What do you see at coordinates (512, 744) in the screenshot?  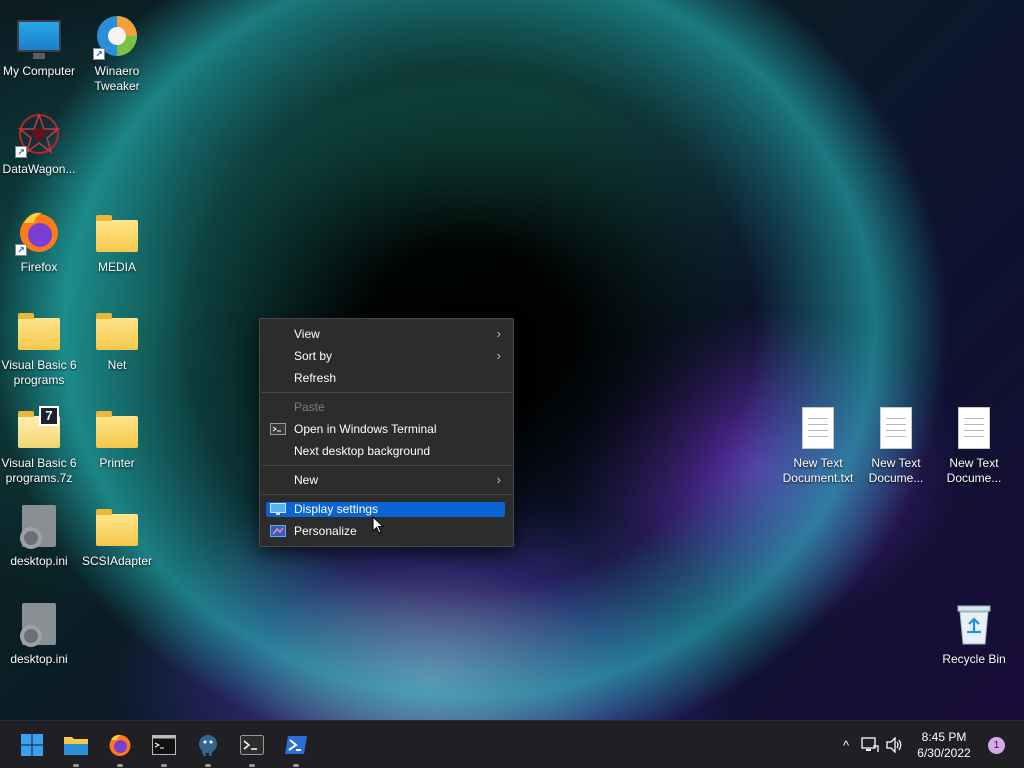 I see `taskbar: ^ 8:45 PM 6/30/2022 1` at bounding box center [512, 744].